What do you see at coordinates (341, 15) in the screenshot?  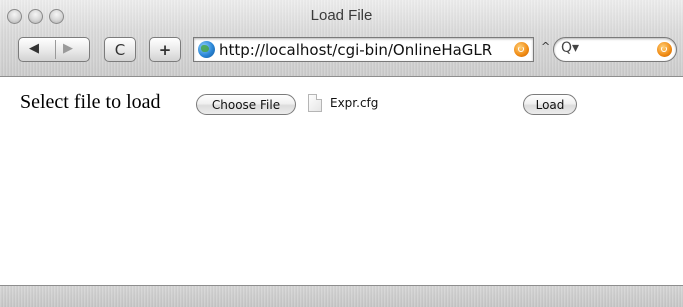 I see `window-title: Load File` at bounding box center [341, 15].